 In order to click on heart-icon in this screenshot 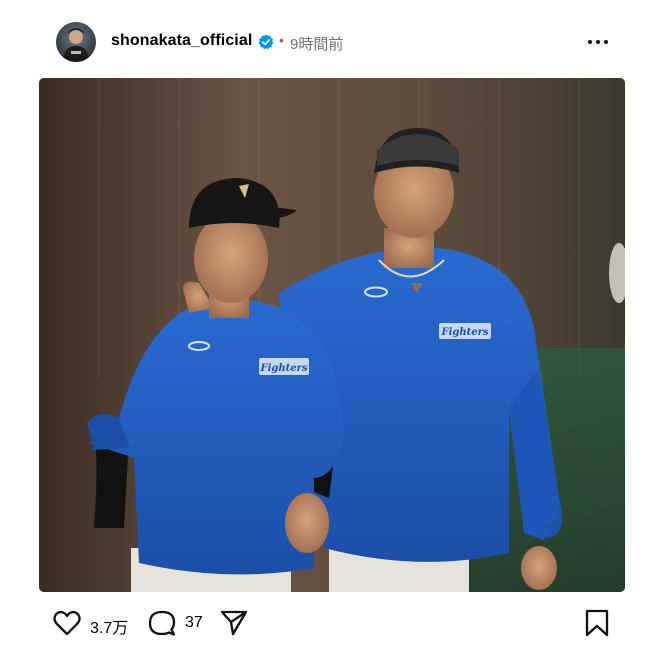, I will do `click(67, 623)`.